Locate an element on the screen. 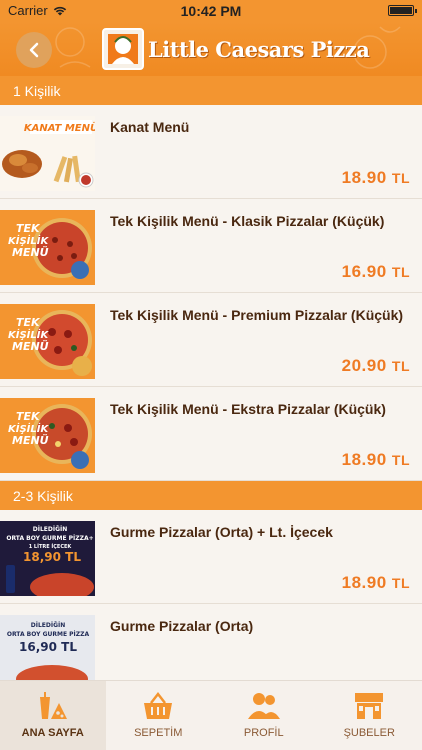 This screenshot has width=422, height=750. section-header: 2-3 Kişilik is located at coordinates (211, 495).